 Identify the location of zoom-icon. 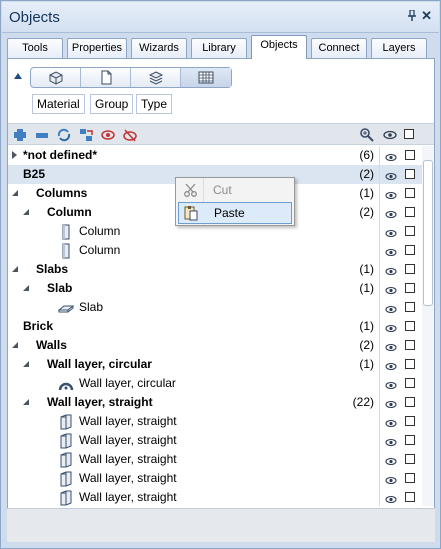
(367, 135).